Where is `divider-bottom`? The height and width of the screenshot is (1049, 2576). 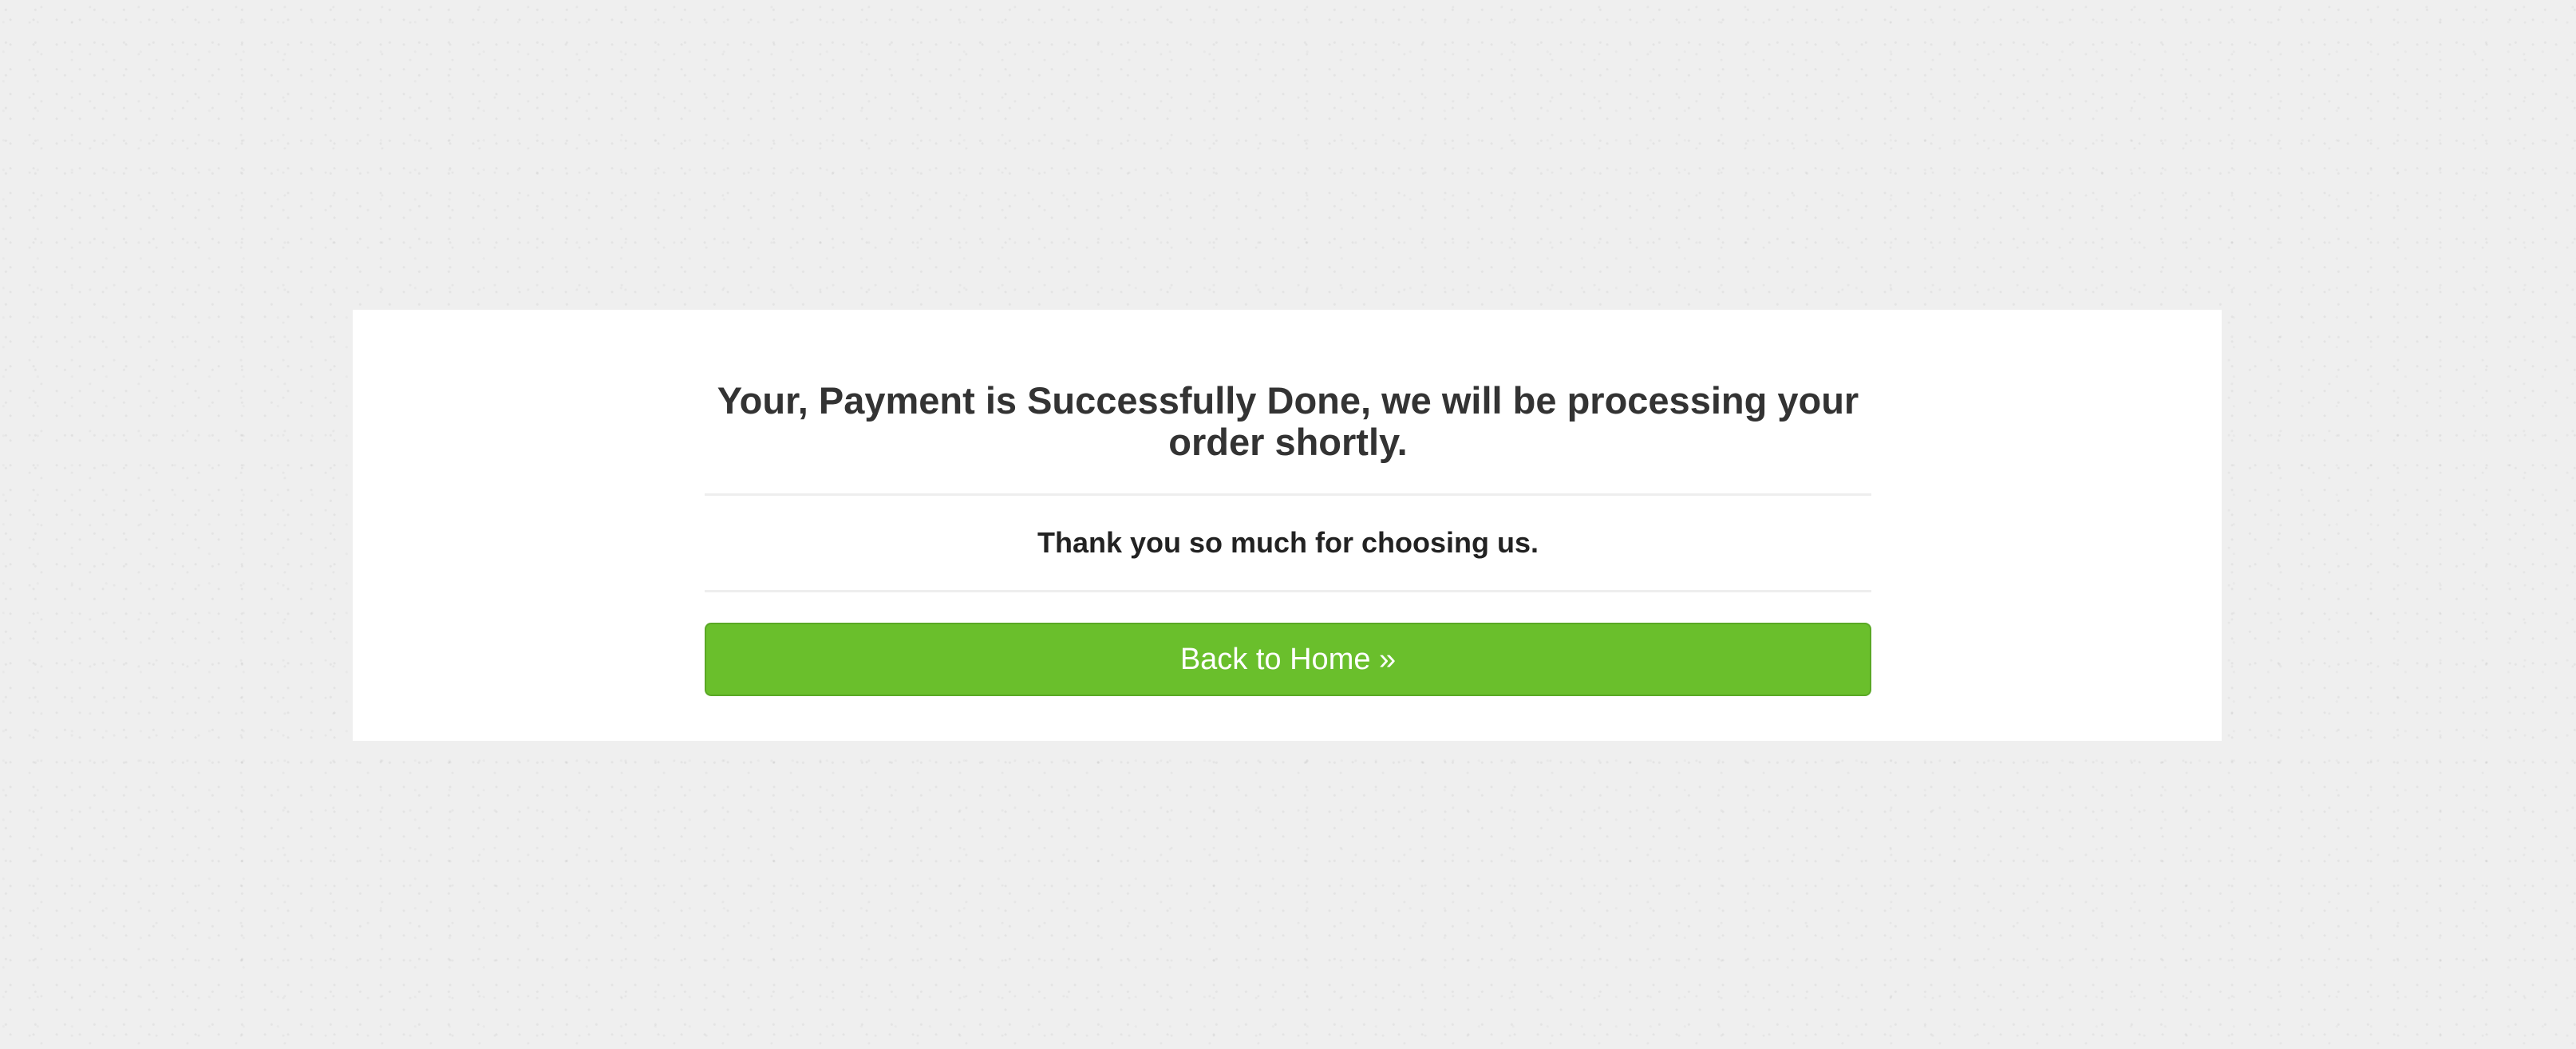
divider-bottom is located at coordinates (1288, 591).